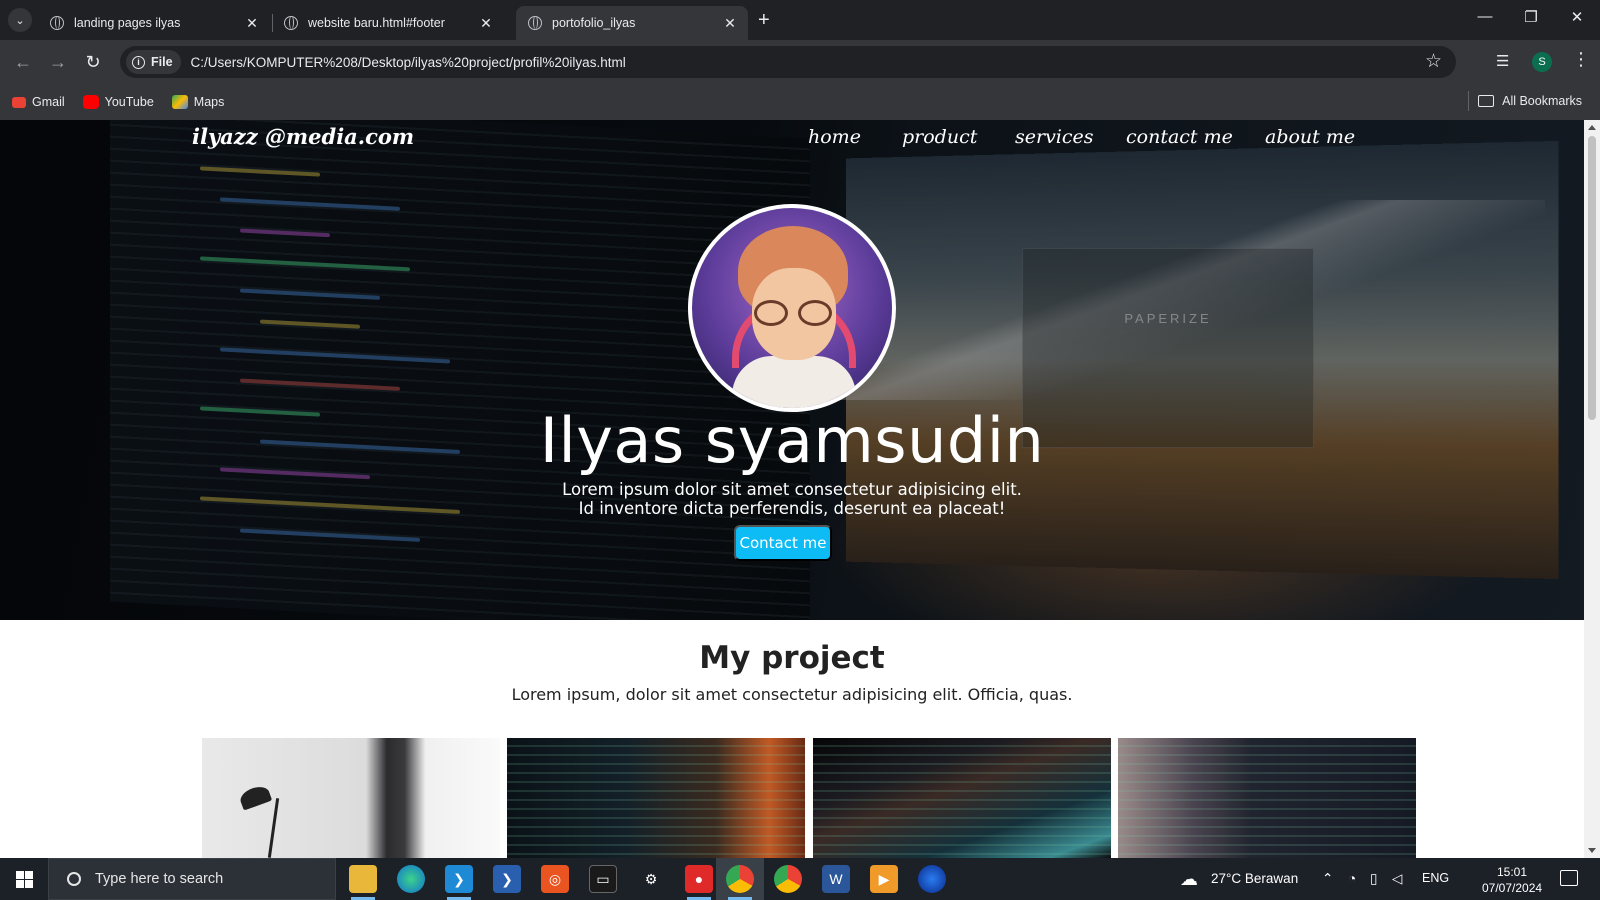  What do you see at coordinates (740, 879) in the screenshot?
I see `chrome-icon` at bounding box center [740, 879].